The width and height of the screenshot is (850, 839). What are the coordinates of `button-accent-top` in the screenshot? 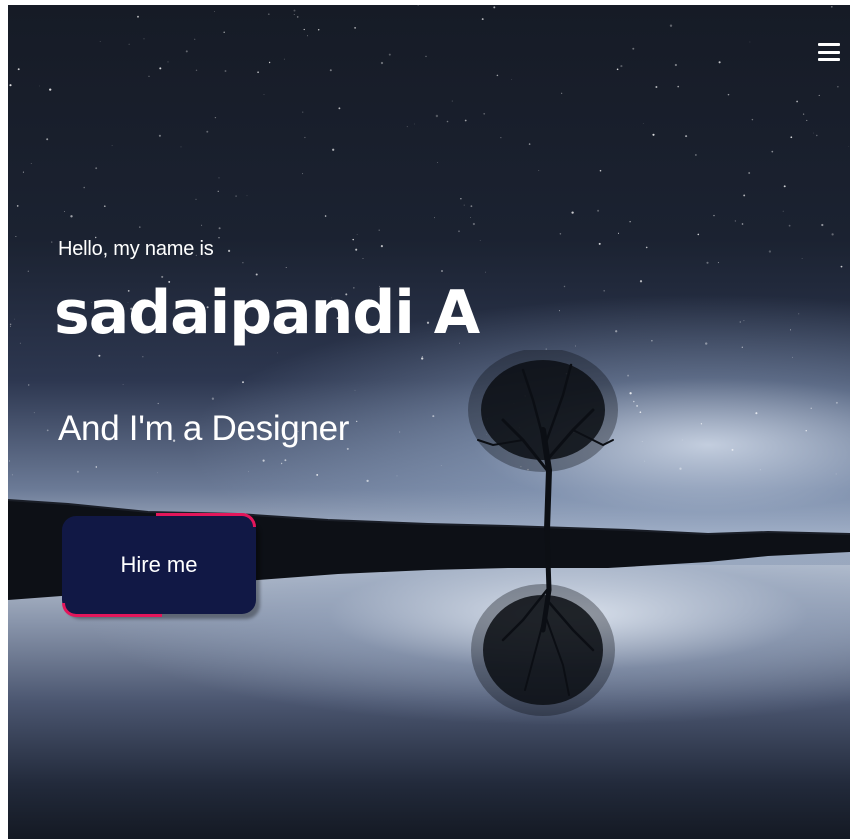 It's located at (206, 520).